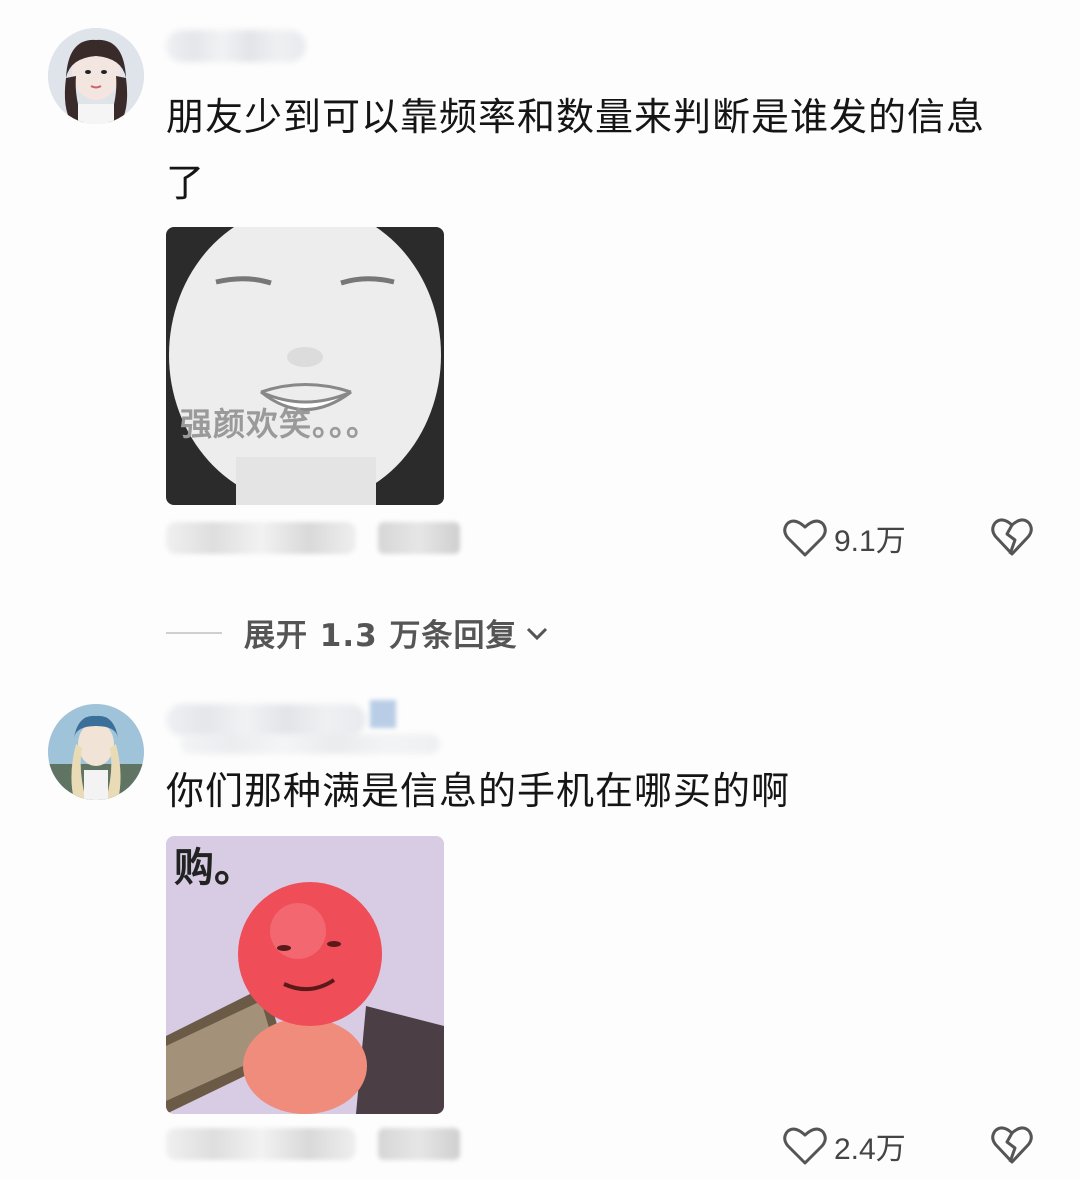 This screenshot has height=1180, width=1080. Describe the element at coordinates (280, 424) in the screenshot. I see `sticker-caption: 强颜欢笑。。。` at that location.